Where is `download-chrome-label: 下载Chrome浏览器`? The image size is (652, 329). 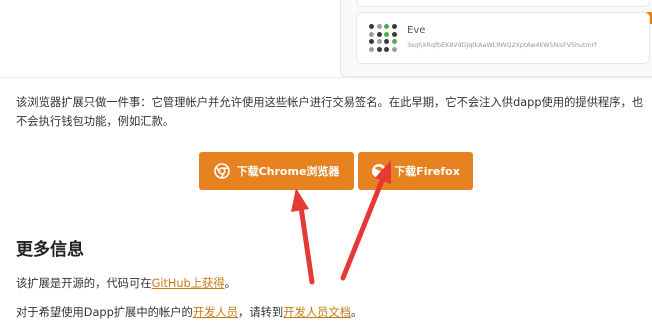 download-chrome-label: 下载Chrome浏览器 is located at coordinates (288, 171).